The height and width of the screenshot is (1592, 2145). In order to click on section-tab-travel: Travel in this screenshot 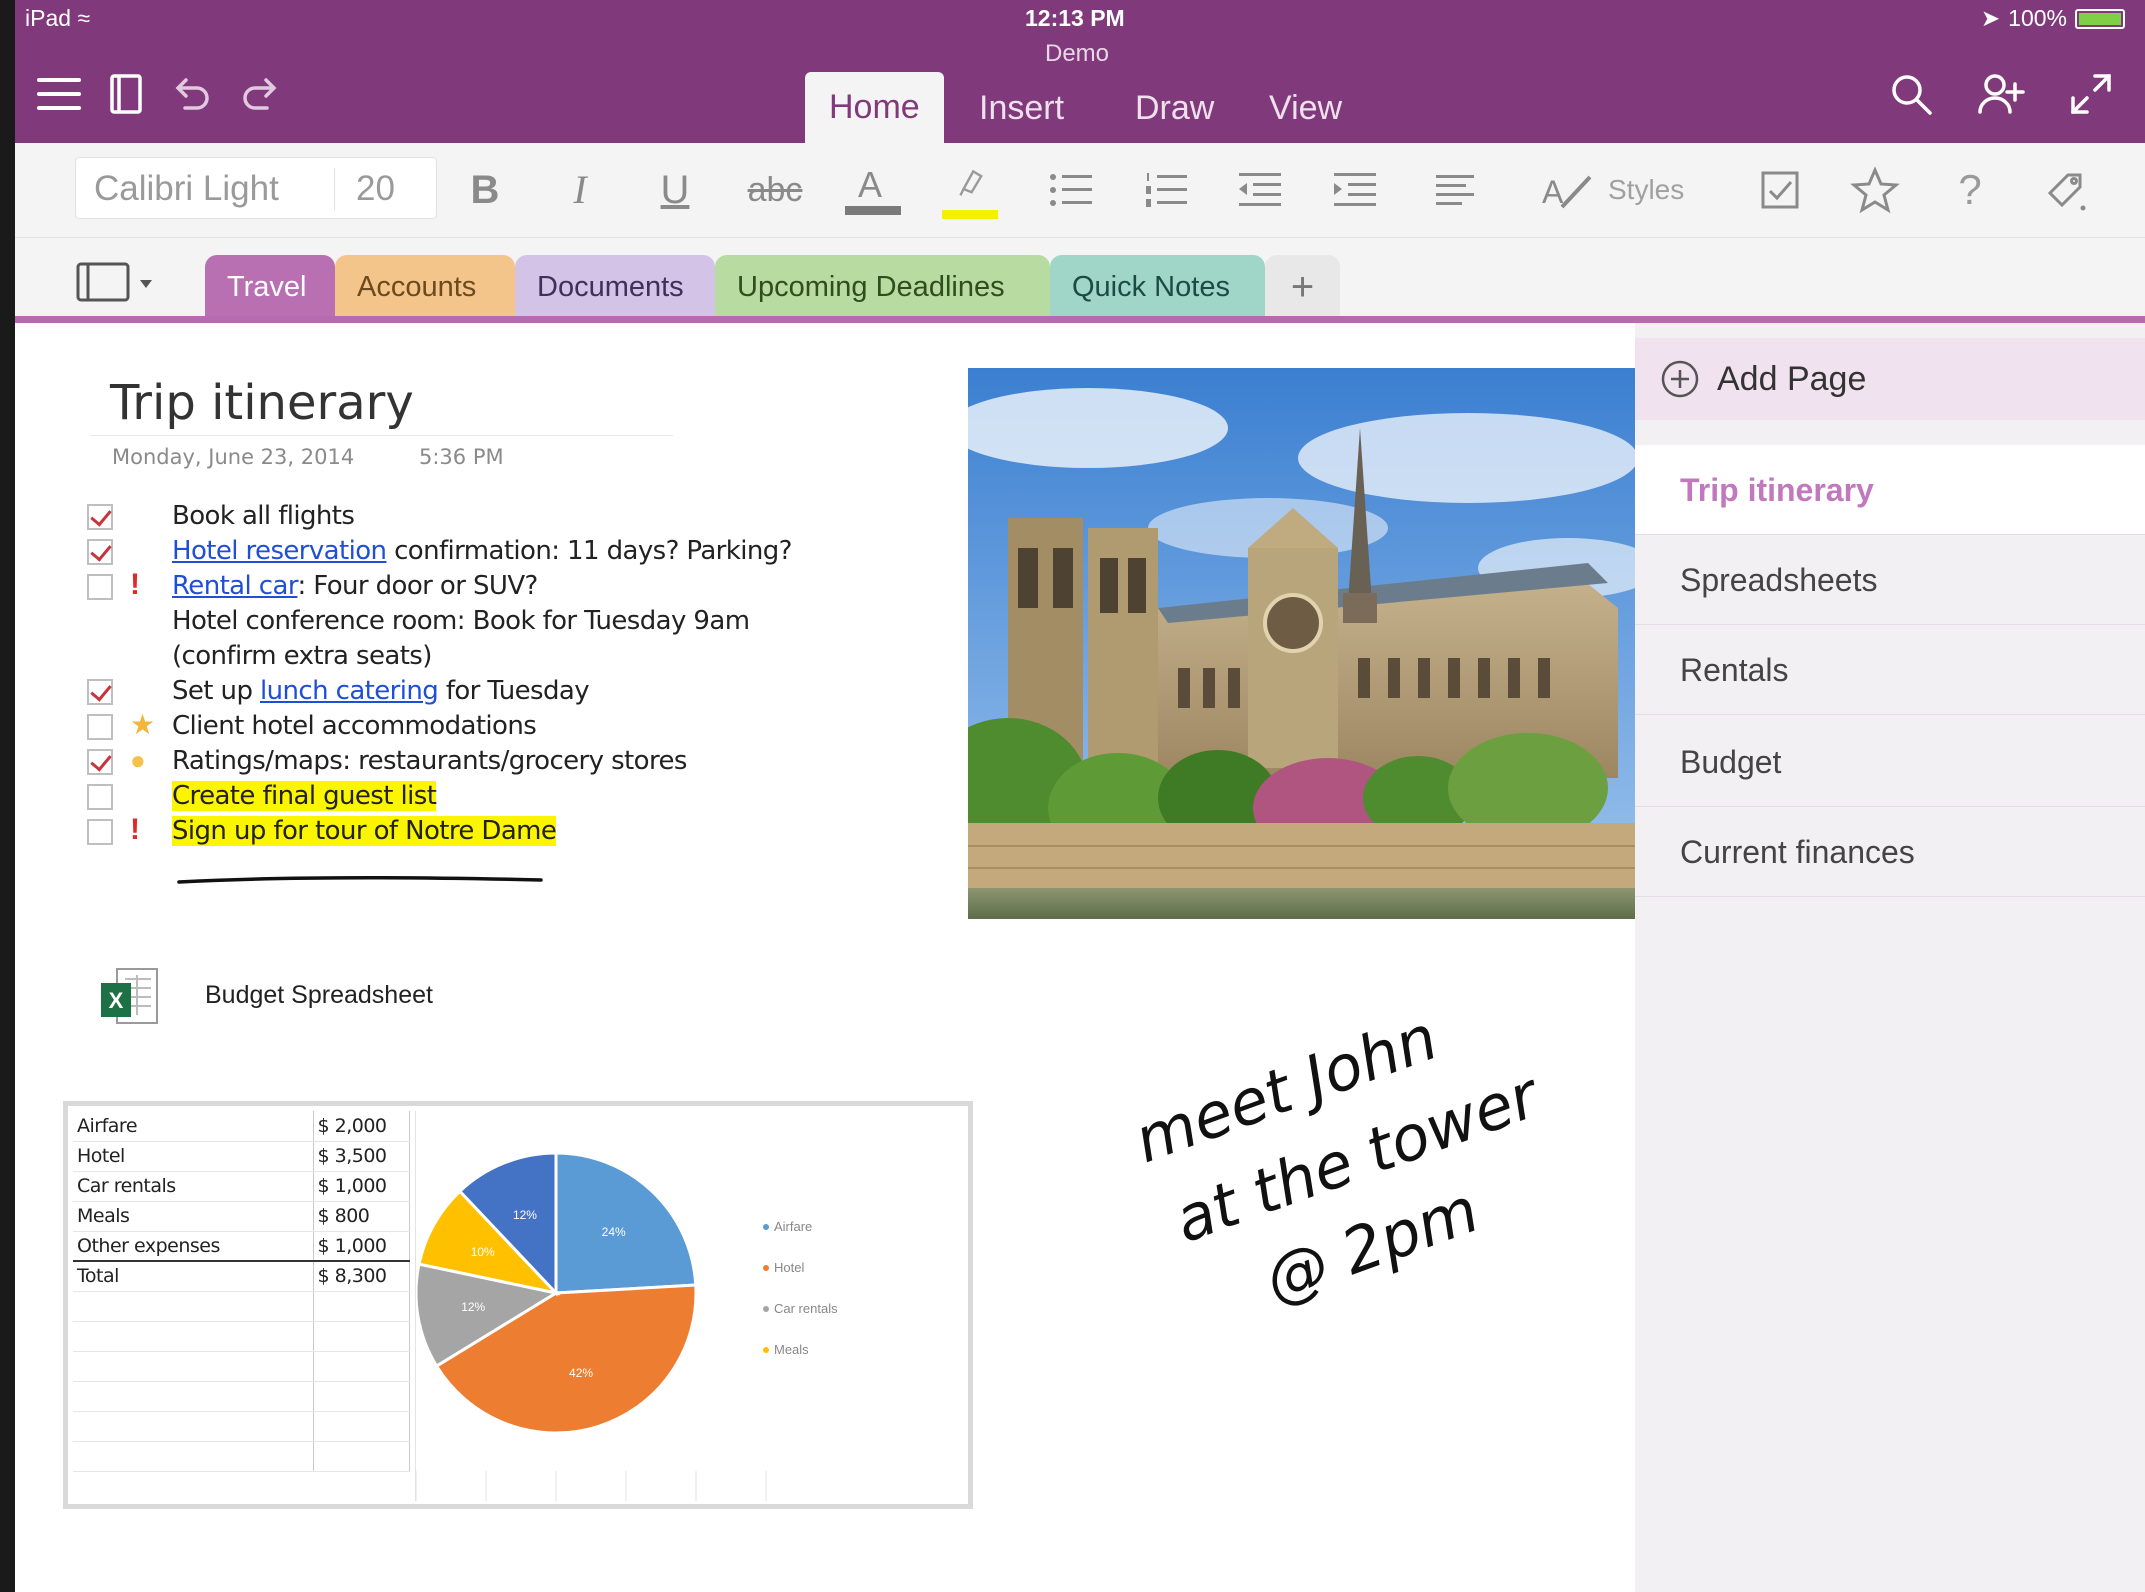, I will do `click(270, 286)`.